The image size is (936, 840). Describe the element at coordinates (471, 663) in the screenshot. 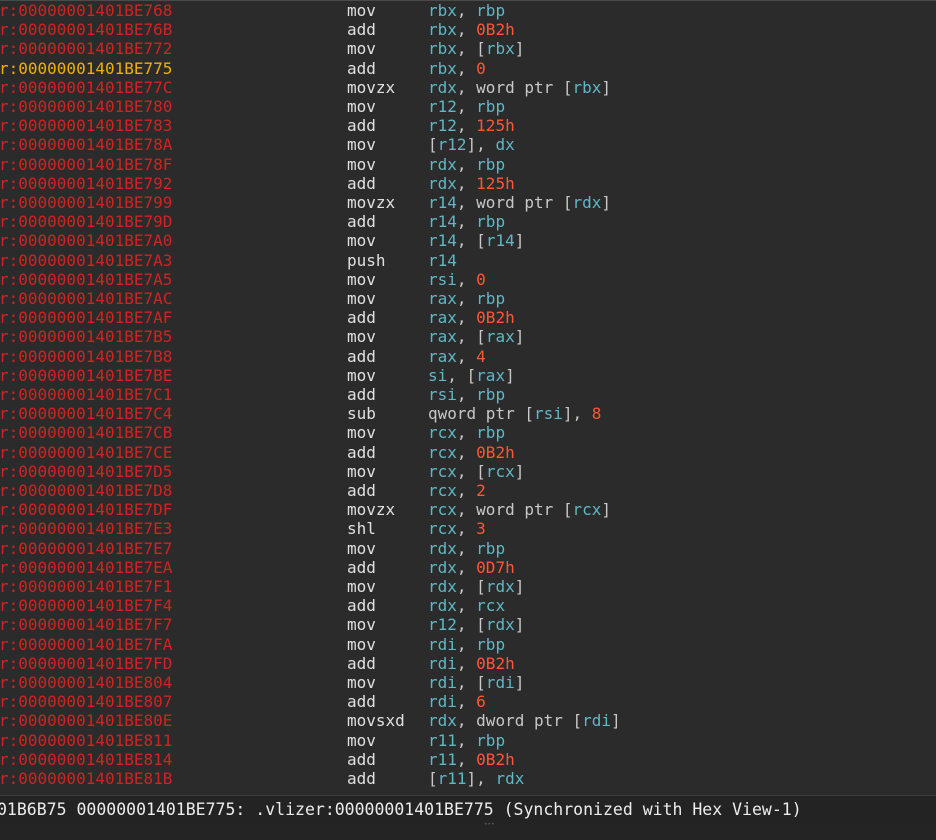

I see `instruction-operands: rdi, 0B2h` at that location.